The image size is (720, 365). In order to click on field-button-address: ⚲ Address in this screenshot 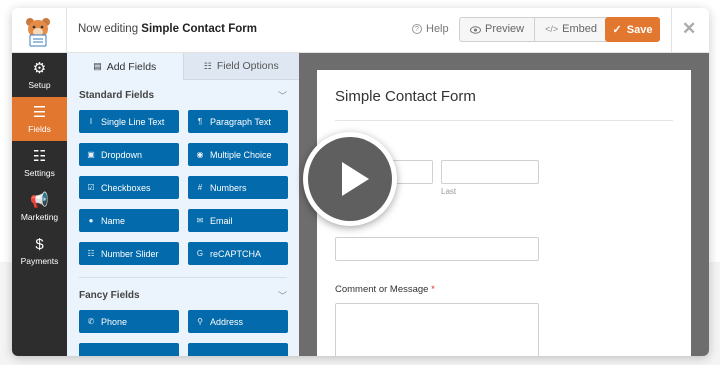, I will do `click(238, 321)`.